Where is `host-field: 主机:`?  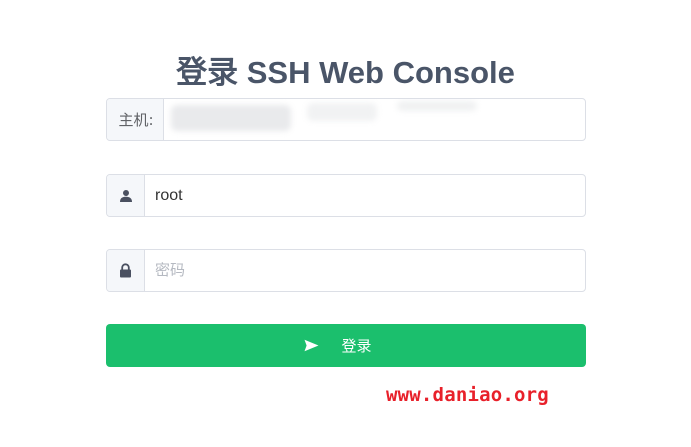 host-field: 主机: is located at coordinates (346, 119).